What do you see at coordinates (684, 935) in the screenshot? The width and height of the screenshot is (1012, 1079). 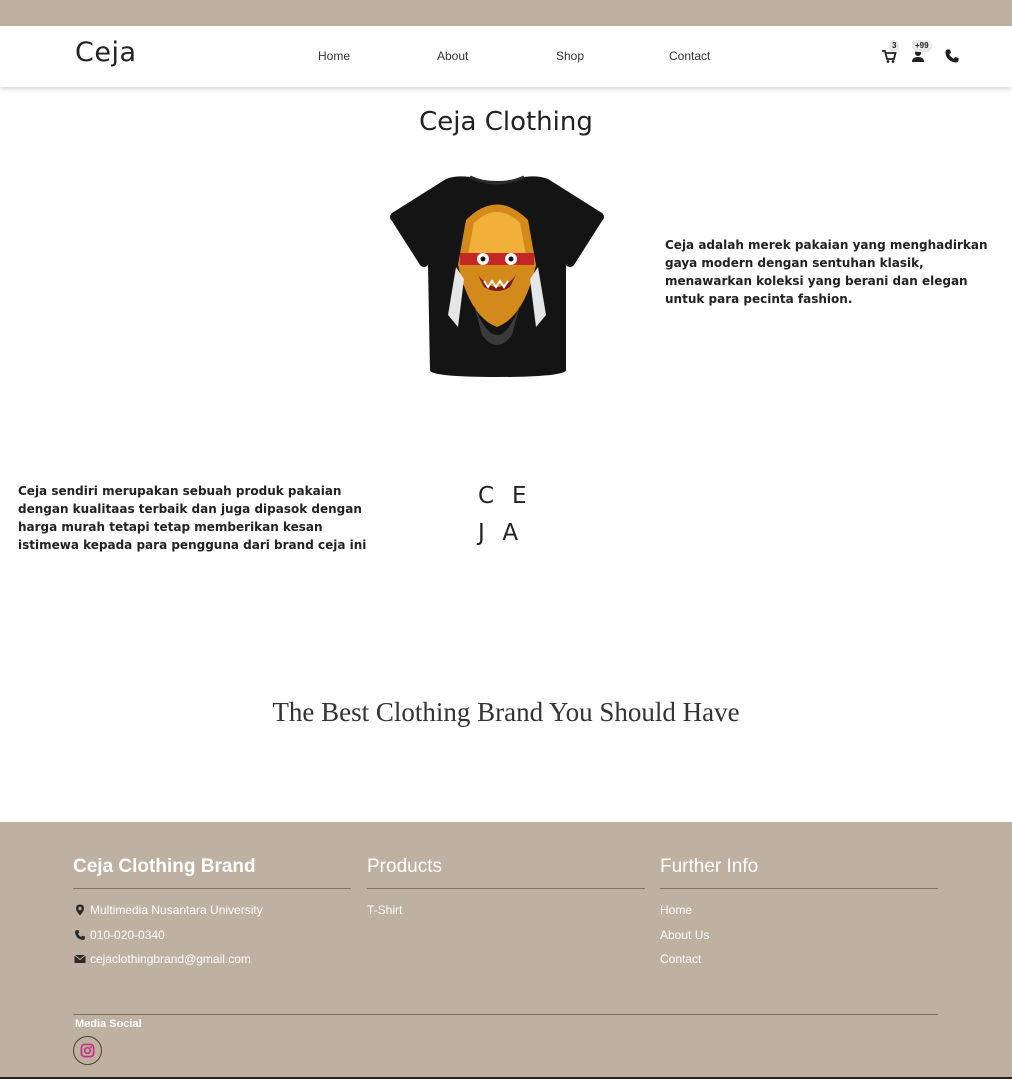 I see `footer-link-about-us: About Us` at bounding box center [684, 935].